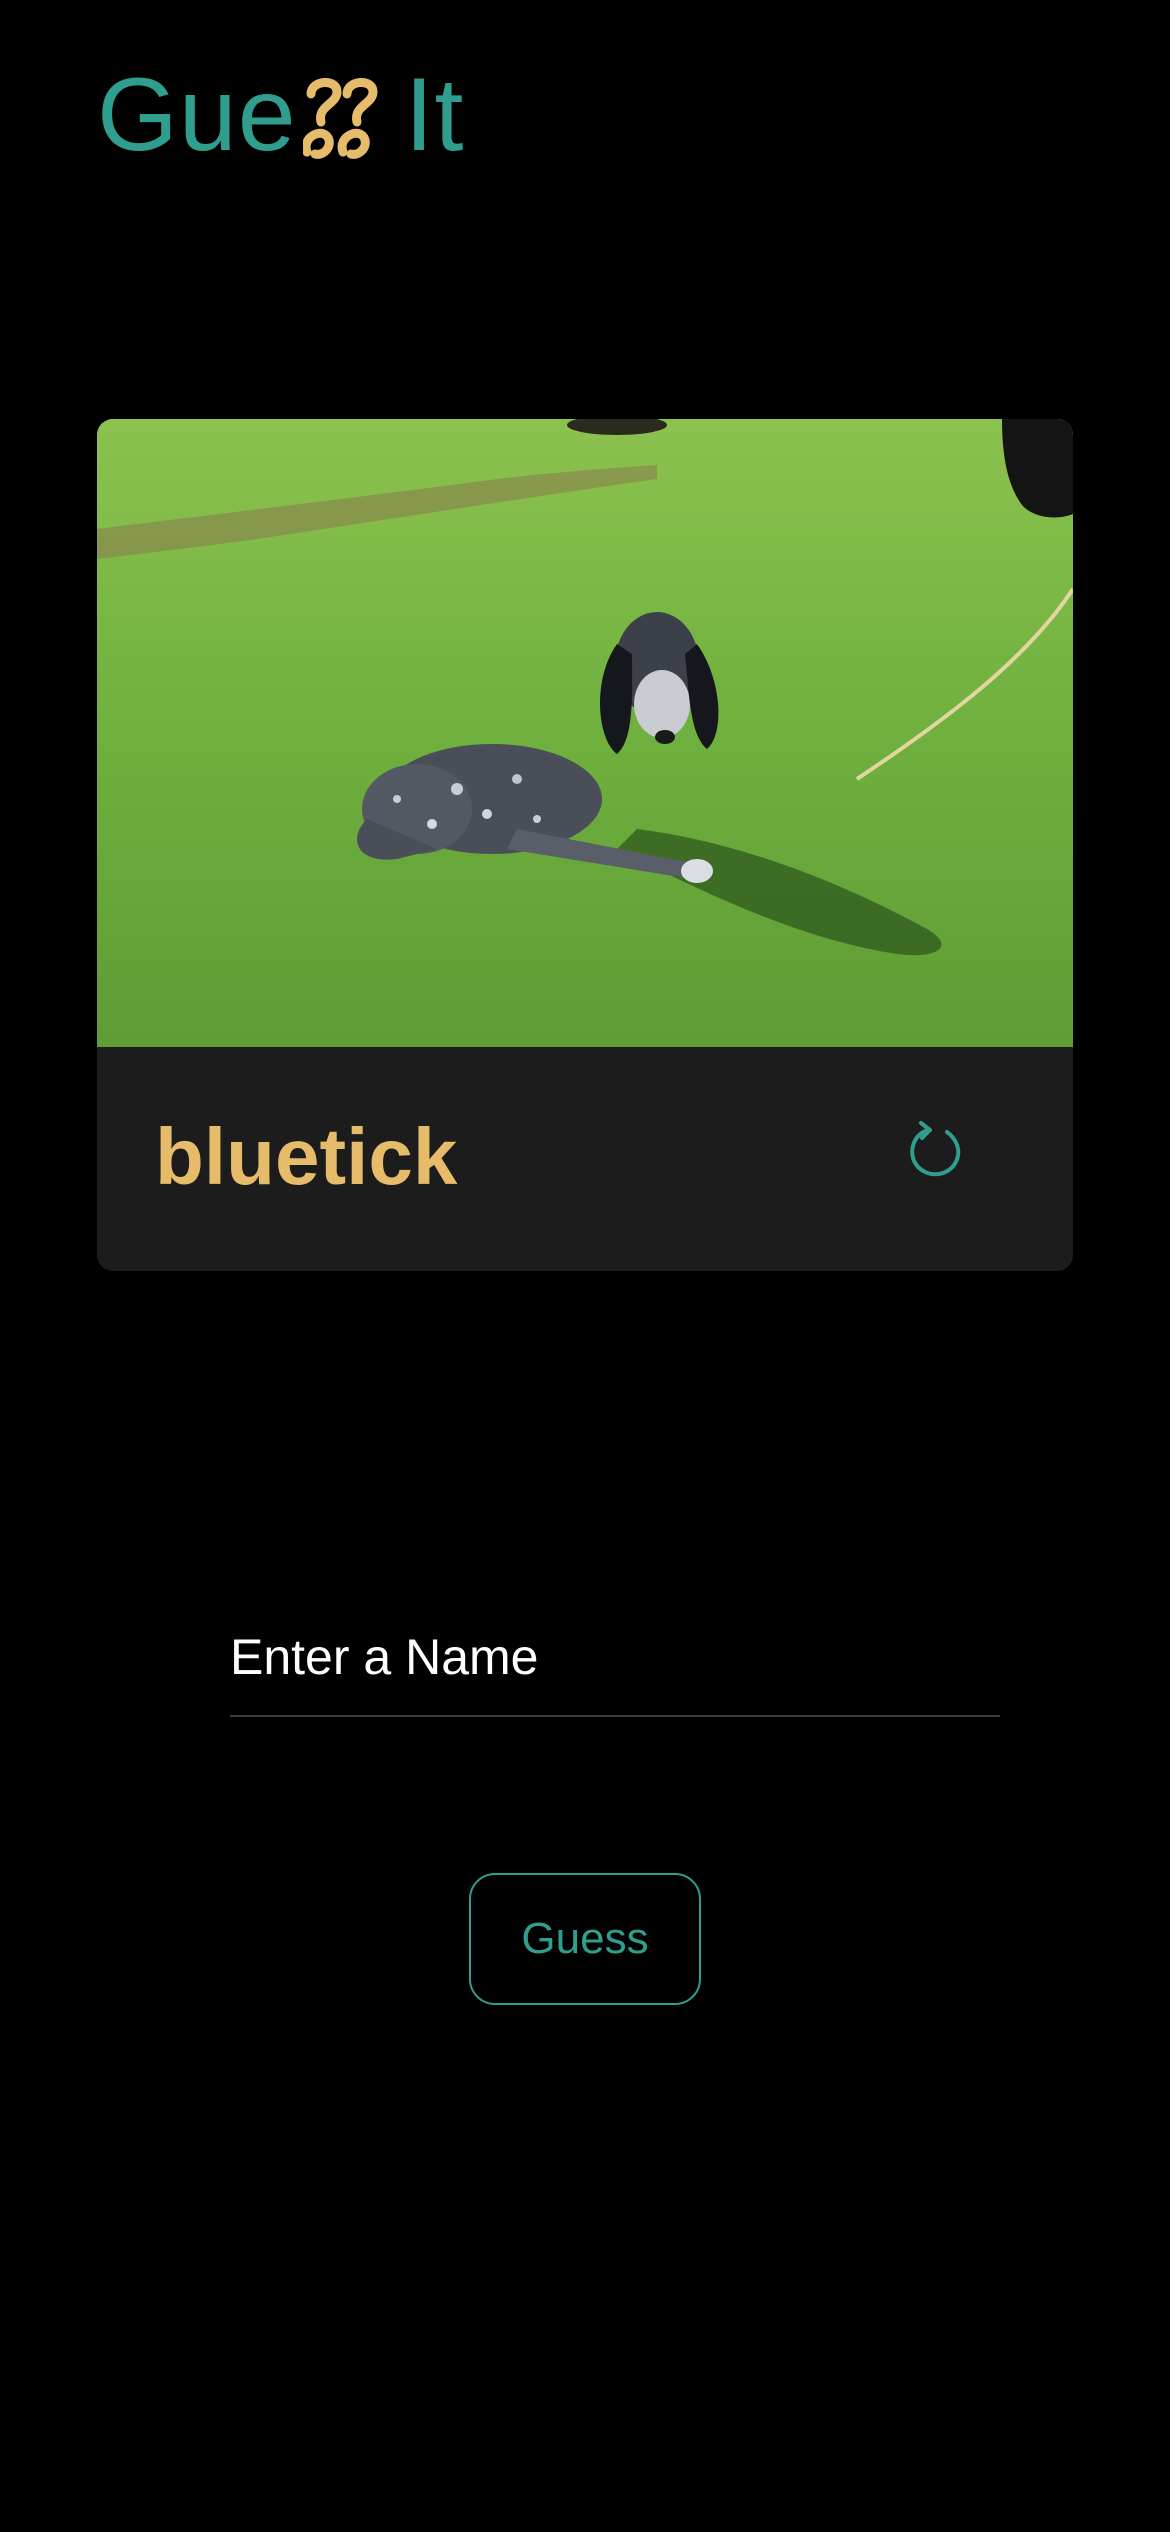  I want to click on name-input, so click(615, 1657).